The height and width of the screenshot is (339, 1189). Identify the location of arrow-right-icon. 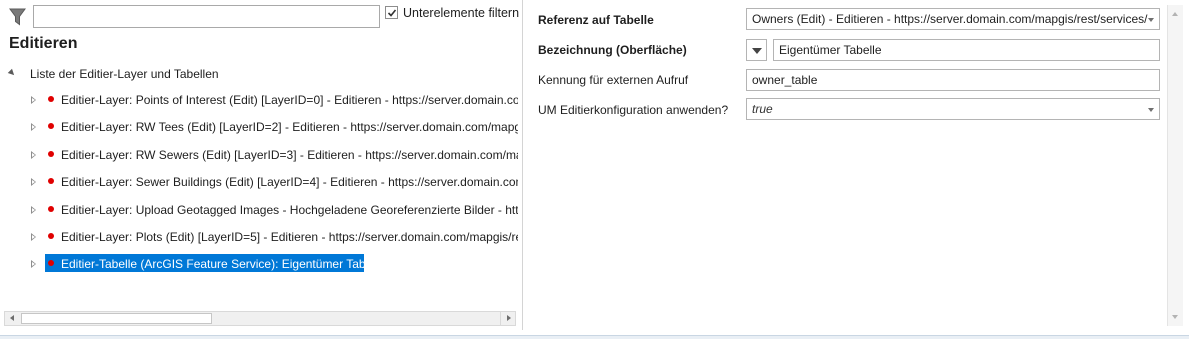
(509, 318).